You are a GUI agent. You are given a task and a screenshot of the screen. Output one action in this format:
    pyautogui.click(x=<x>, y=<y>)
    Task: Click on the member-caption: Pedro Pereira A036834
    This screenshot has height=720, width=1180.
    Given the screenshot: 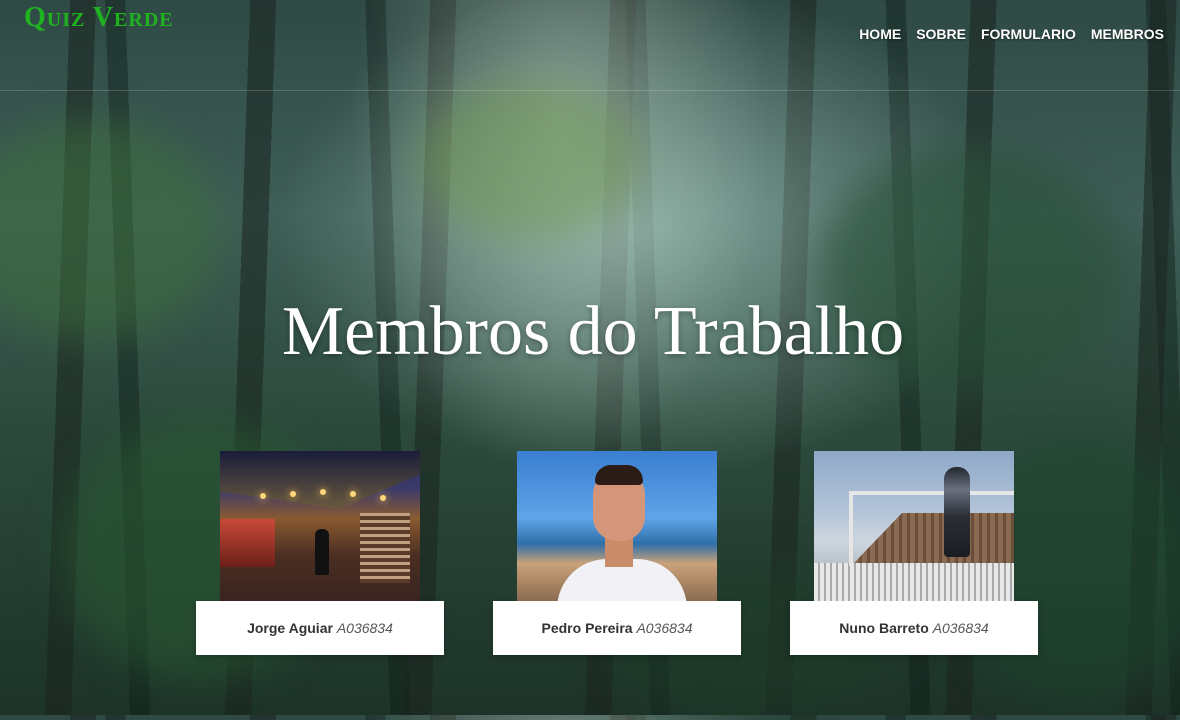 What is the action you would take?
    pyautogui.click(x=617, y=628)
    